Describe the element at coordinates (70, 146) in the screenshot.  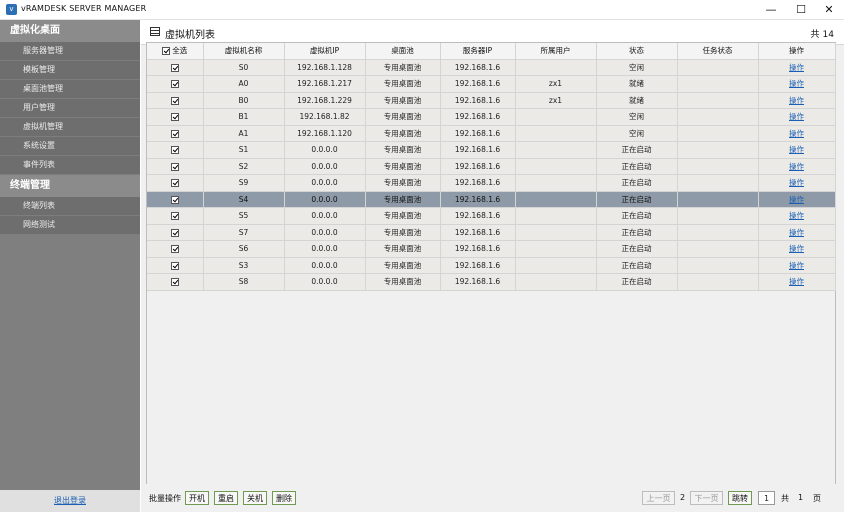
I see `sidebar-item-system-settings: 系统设置` at that location.